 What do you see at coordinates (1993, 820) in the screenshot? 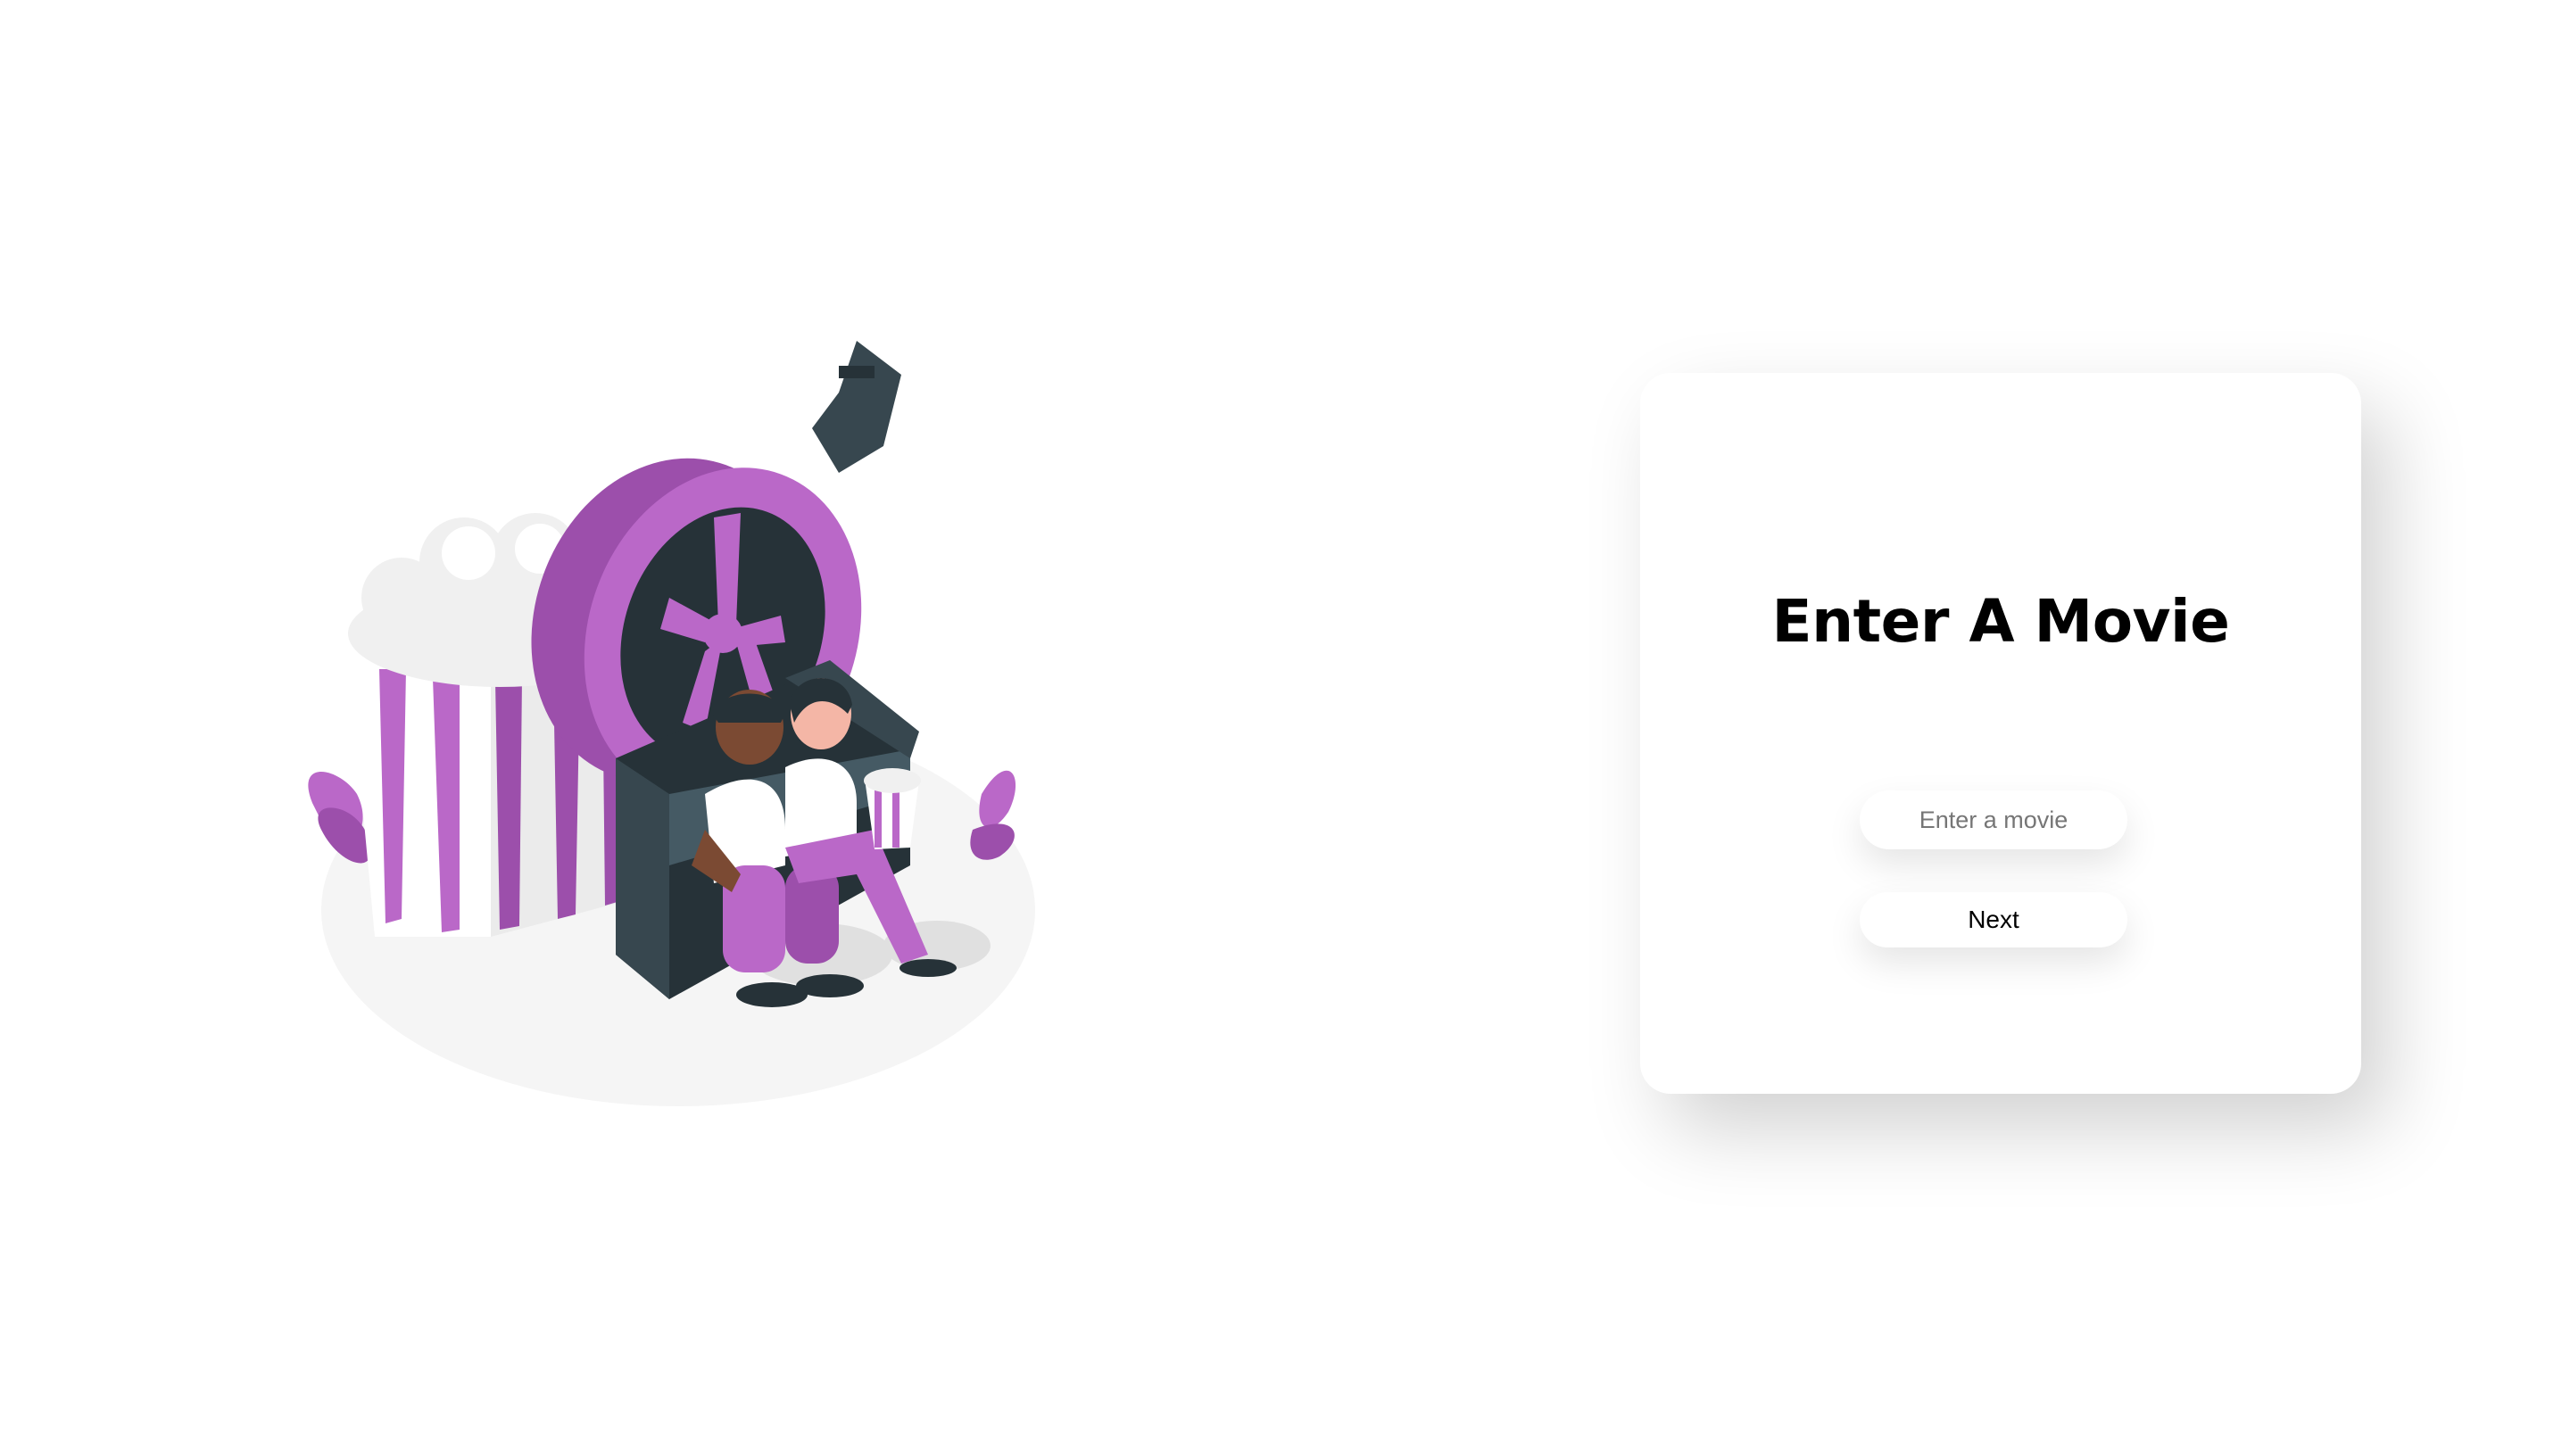
I see `movie-input` at bounding box center [1993, 820].